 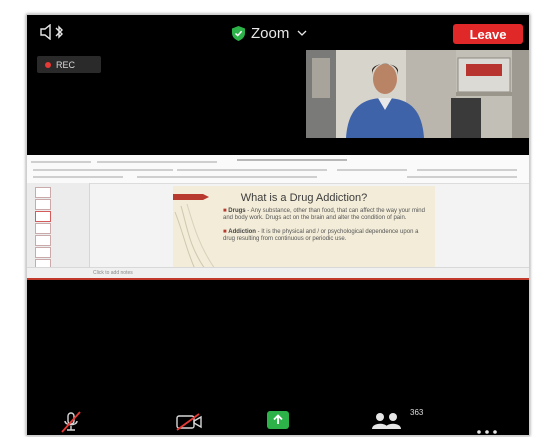 What do you see at coordinates (113, 273) in the screenshot?
I see `notes-hint: Click to add notes` at bounding box center [113, 273].